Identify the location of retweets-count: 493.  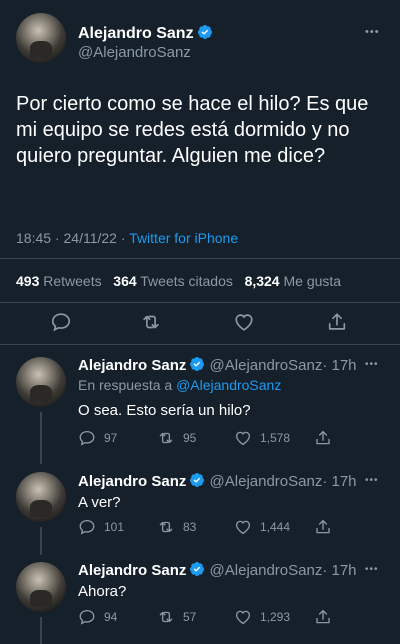
(28, 281).